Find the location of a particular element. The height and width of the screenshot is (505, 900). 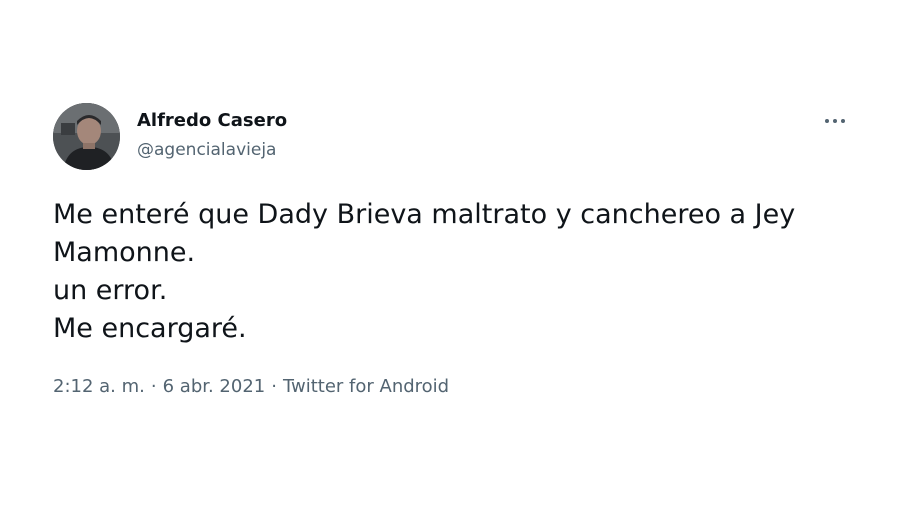

avatar is located at coordinates (86, 136).